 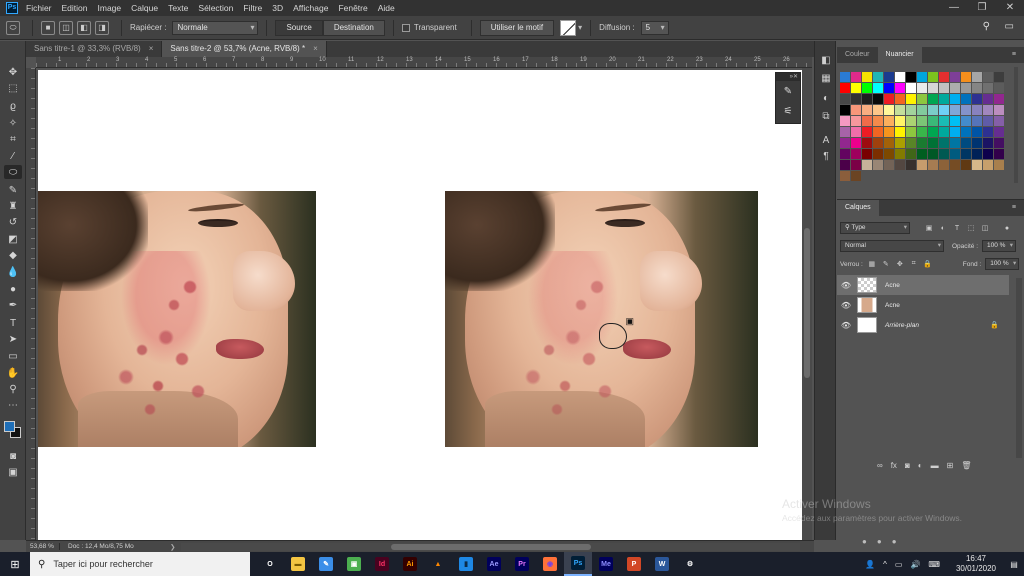 What do you see at coordinates (270, 564) in the screenshot?
I see `task-view-taskbar-button: O` at bounding box center [270, 564].